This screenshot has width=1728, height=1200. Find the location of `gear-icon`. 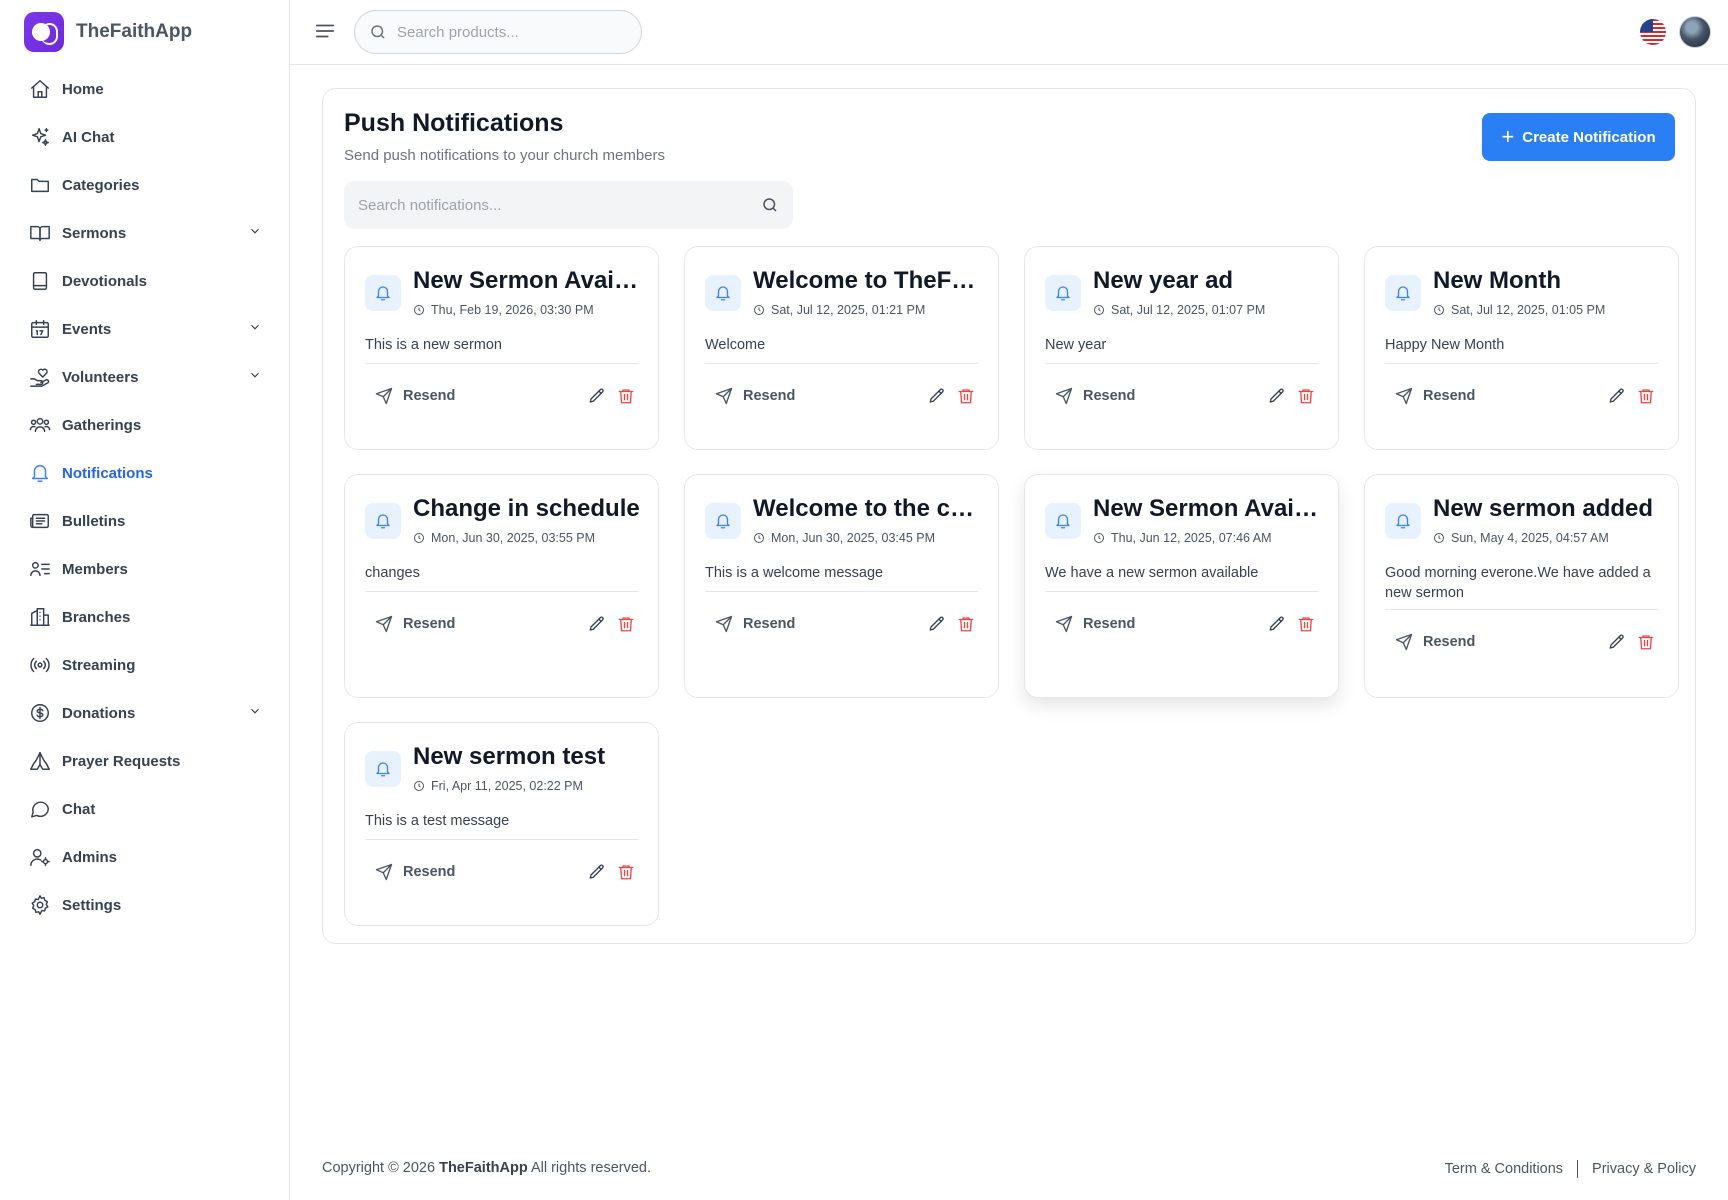

gear-icon is located at coordinates (40, 905).